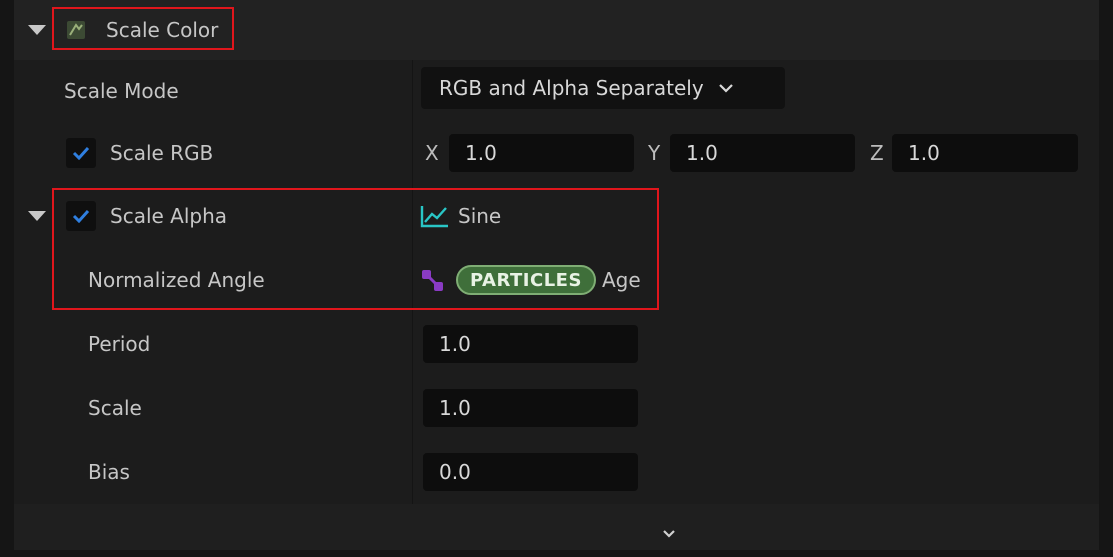  I want to click on row-bias: Bias 0.0, so click(556, 472).